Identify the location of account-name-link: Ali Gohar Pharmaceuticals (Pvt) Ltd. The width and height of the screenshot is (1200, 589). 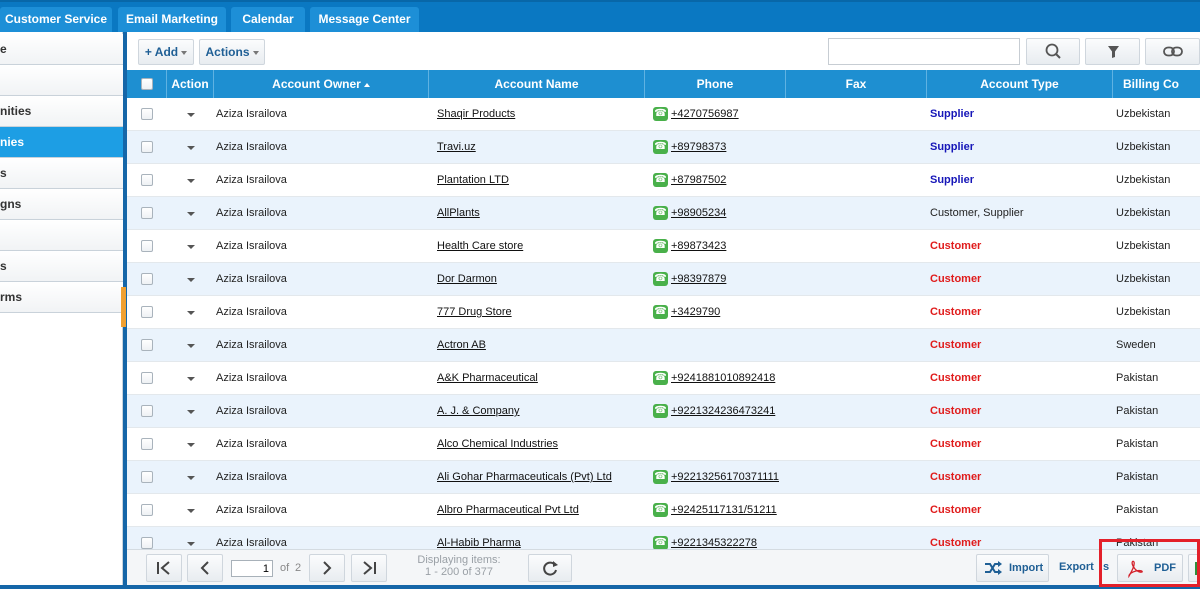
(539, 477).